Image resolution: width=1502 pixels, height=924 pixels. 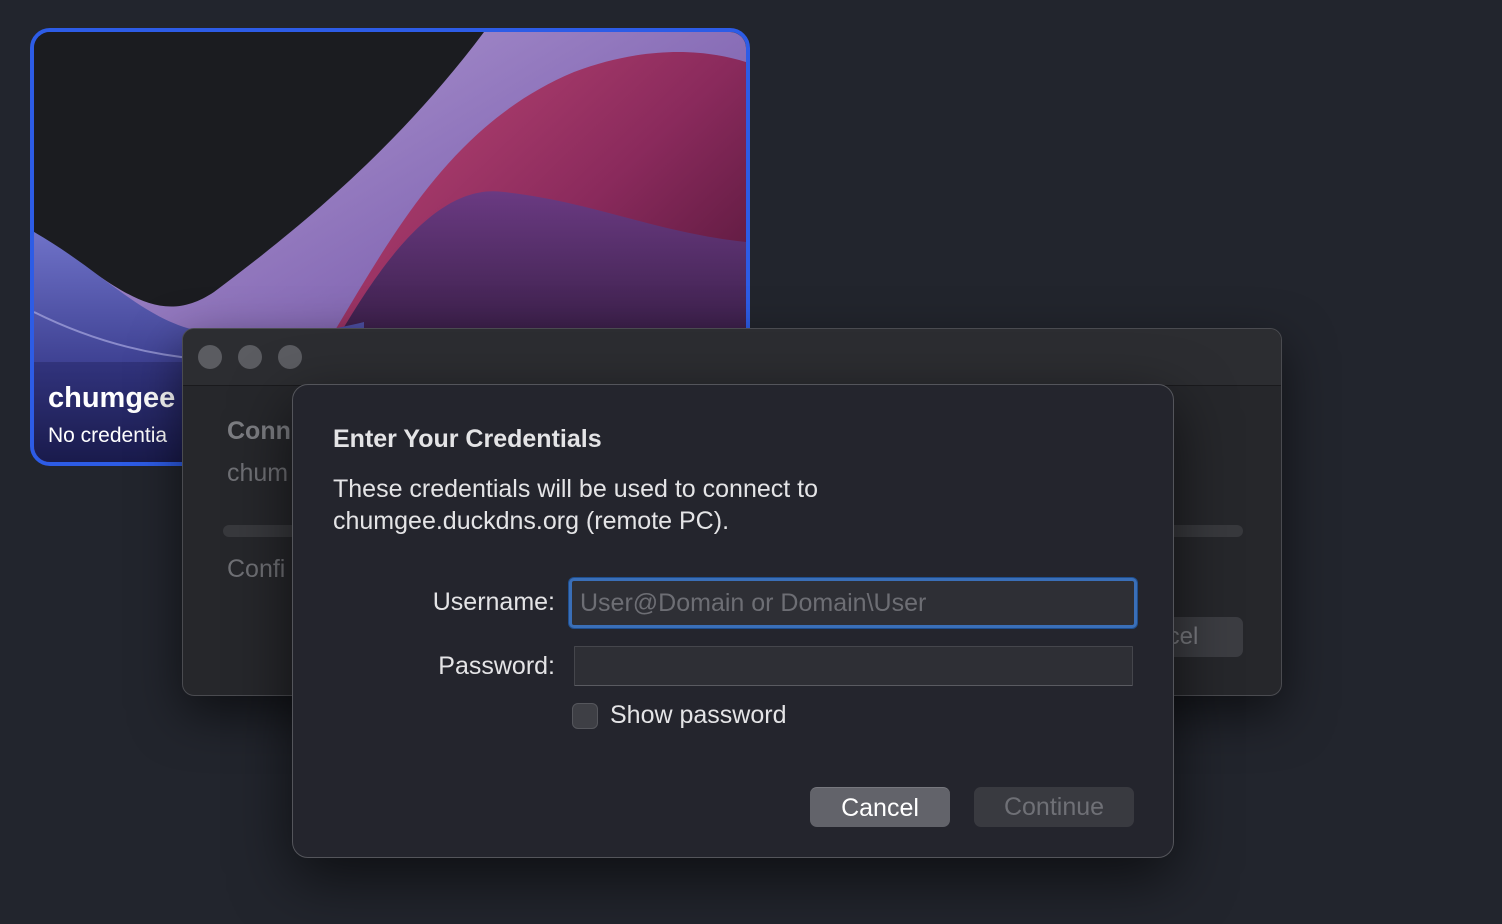 What do you see at coordinates (290, 357) in the screenshot?
I see `zoom-window-button` at bounding box center [290, 357].